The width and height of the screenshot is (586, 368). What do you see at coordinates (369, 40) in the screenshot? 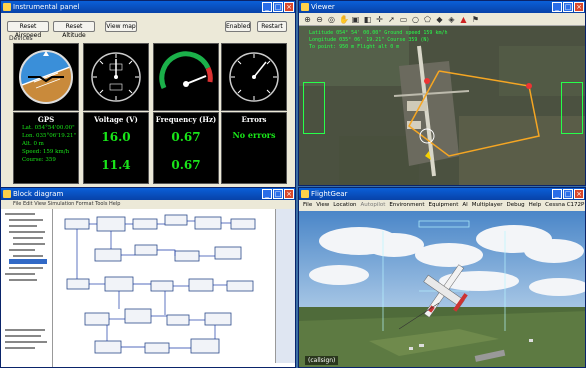
I see `hud-line-2: Longitude 035° 06' 19.21" Course 359 (N)` at bounding box center [369, 40].